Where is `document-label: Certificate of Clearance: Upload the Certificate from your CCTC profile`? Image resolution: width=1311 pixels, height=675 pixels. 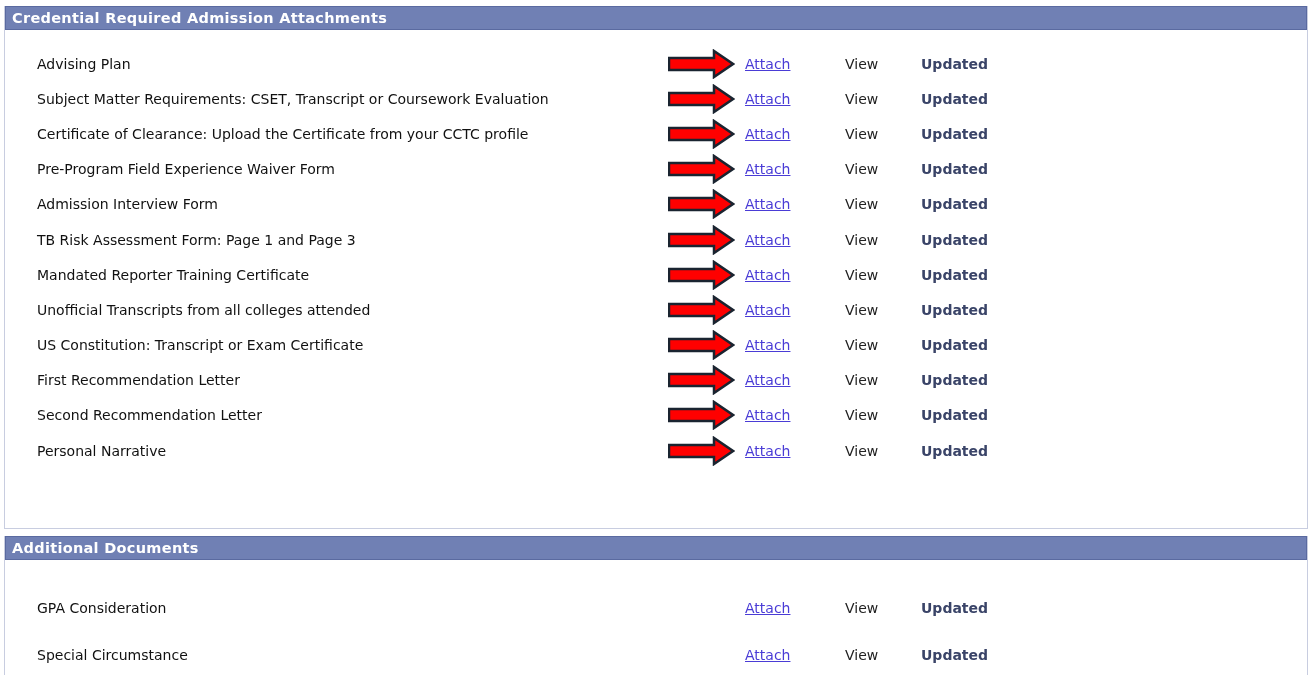 document-label: Certificate of Clearance: Upload the Certificate from your CCTC profile is located at coordinates (283, 133).